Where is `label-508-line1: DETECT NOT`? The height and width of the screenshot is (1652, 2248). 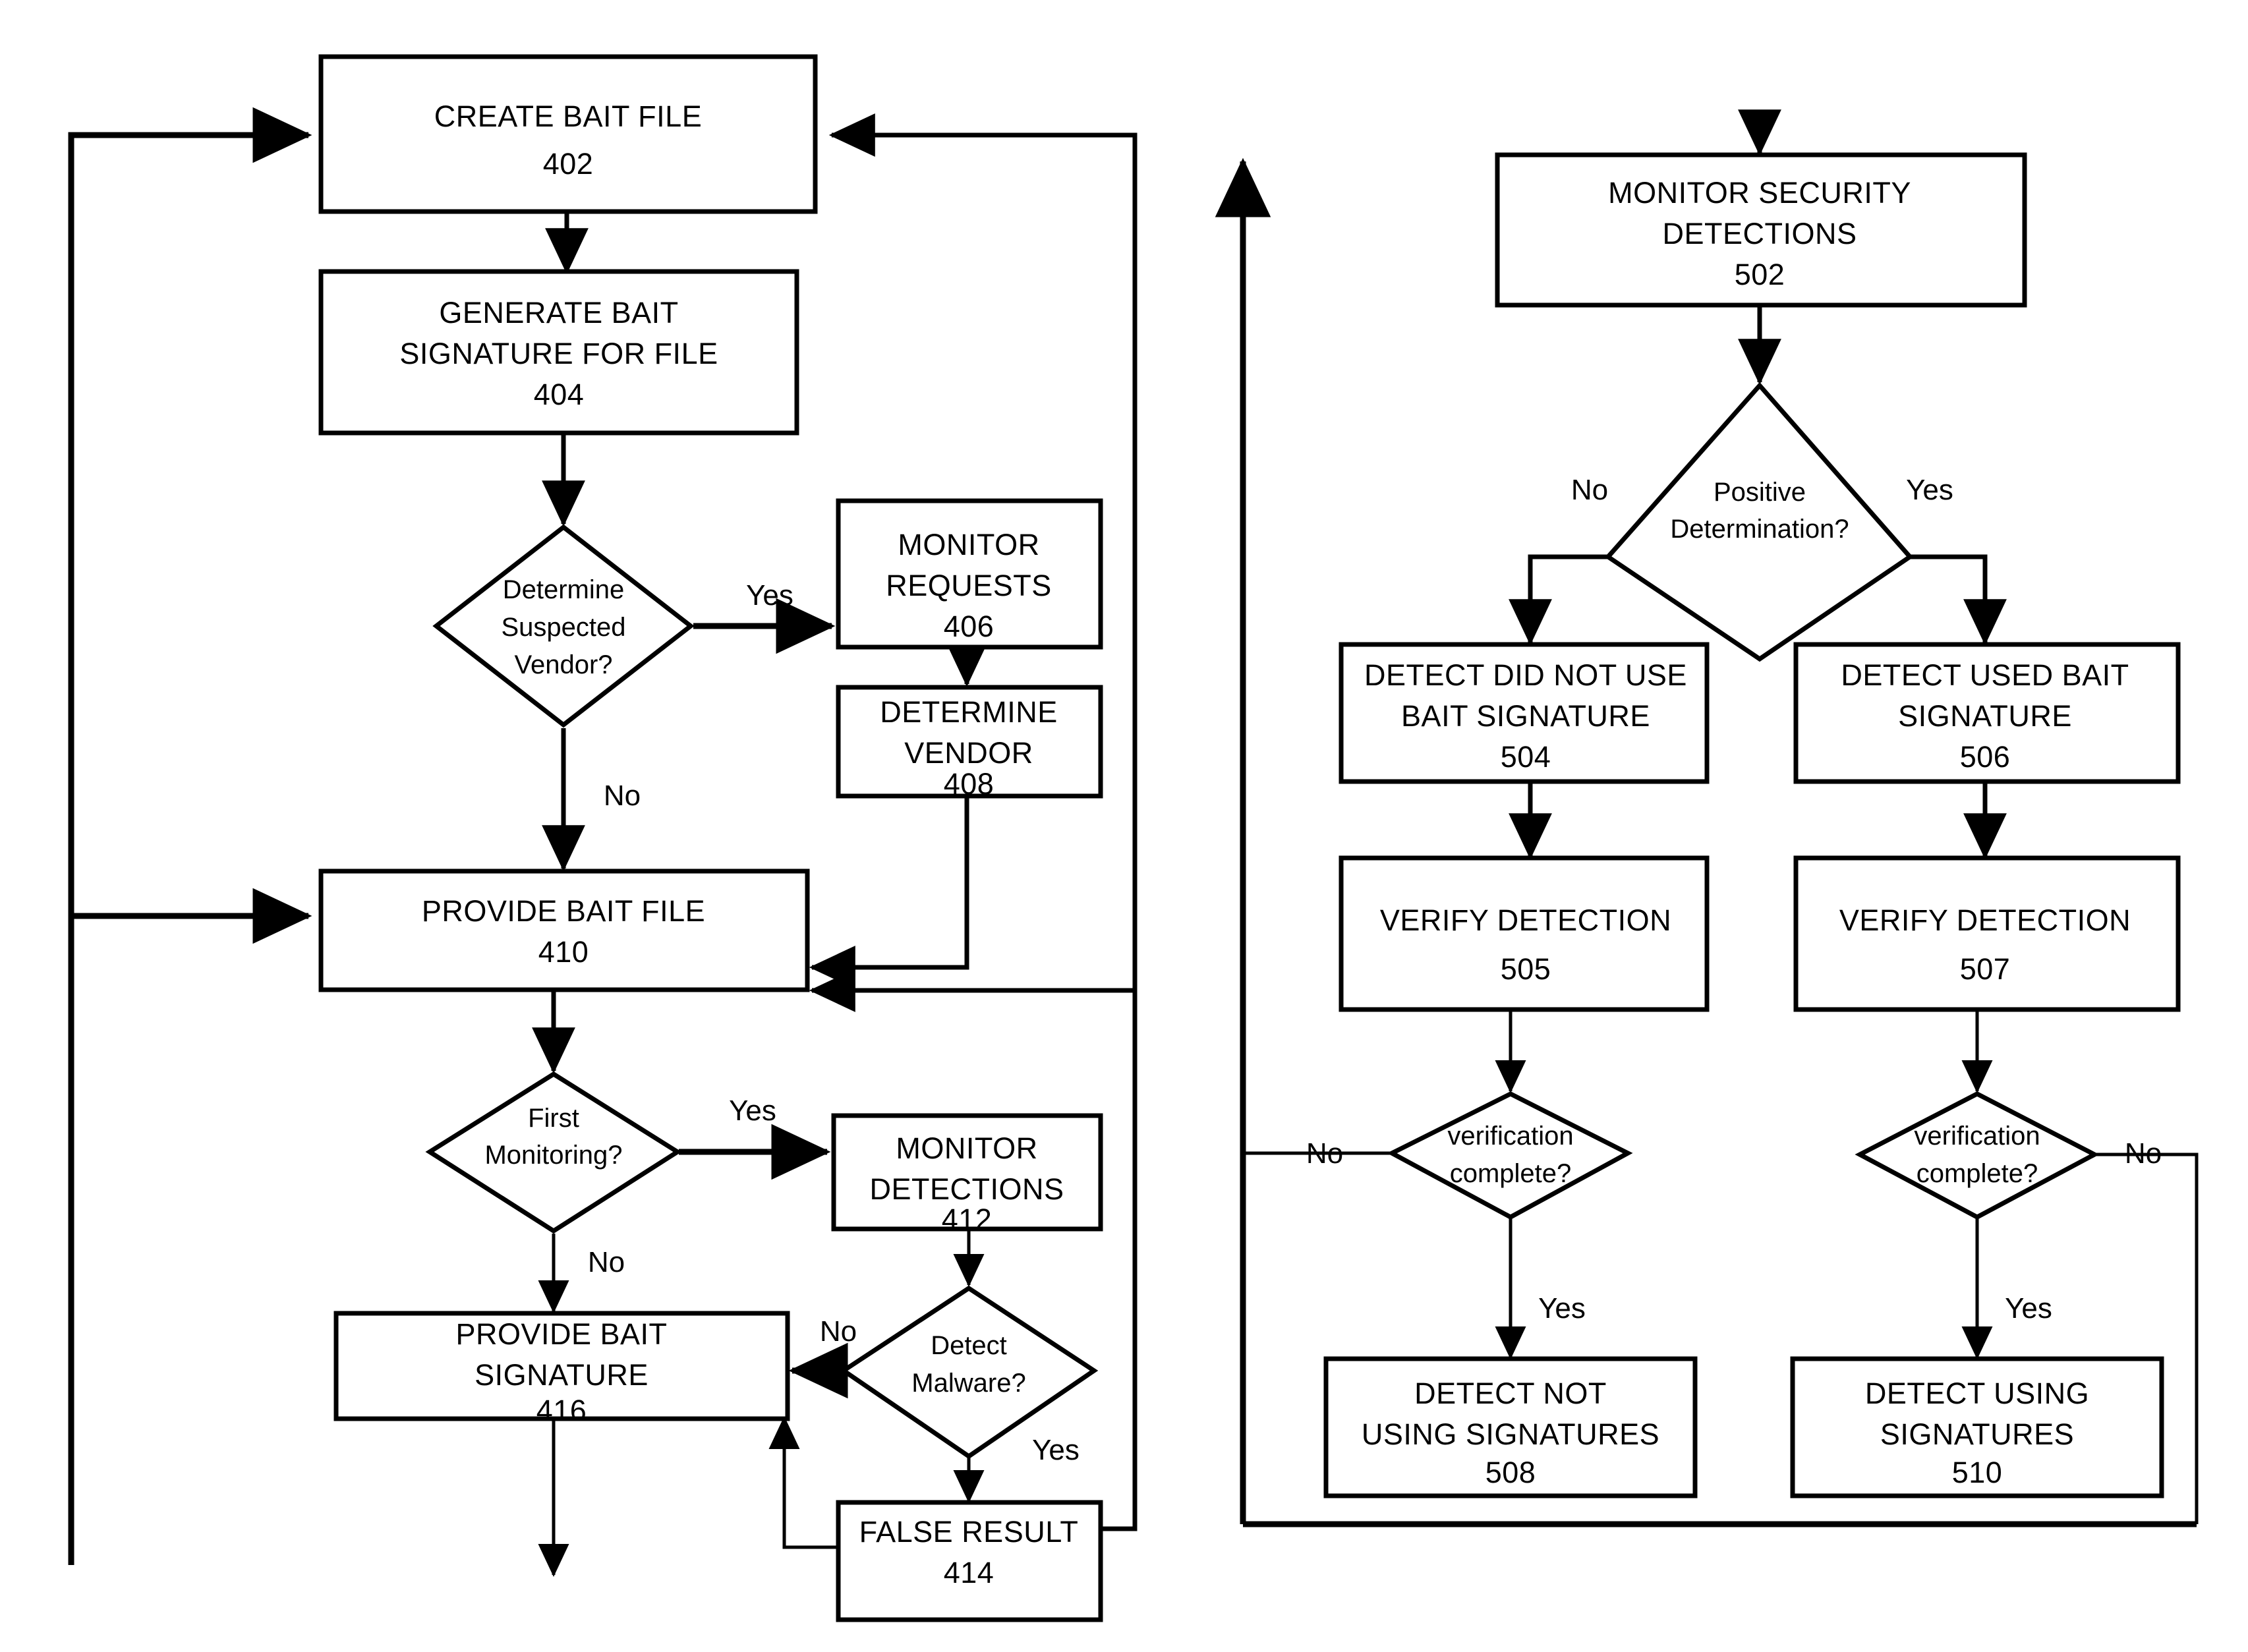 label-508-line1: DETECT NOT is located at coordinates (1510, 1393).